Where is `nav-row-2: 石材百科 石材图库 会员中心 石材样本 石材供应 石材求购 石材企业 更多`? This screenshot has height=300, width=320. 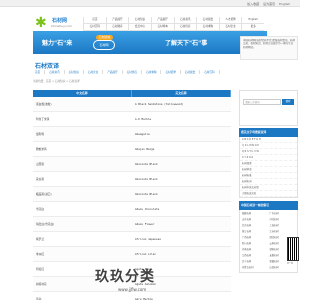 nav-row-2: 石材百科 石材图库 会员中心 石材样本 石材供应 石材求购 石材企业 更多 is located at coordinates (173, 27).